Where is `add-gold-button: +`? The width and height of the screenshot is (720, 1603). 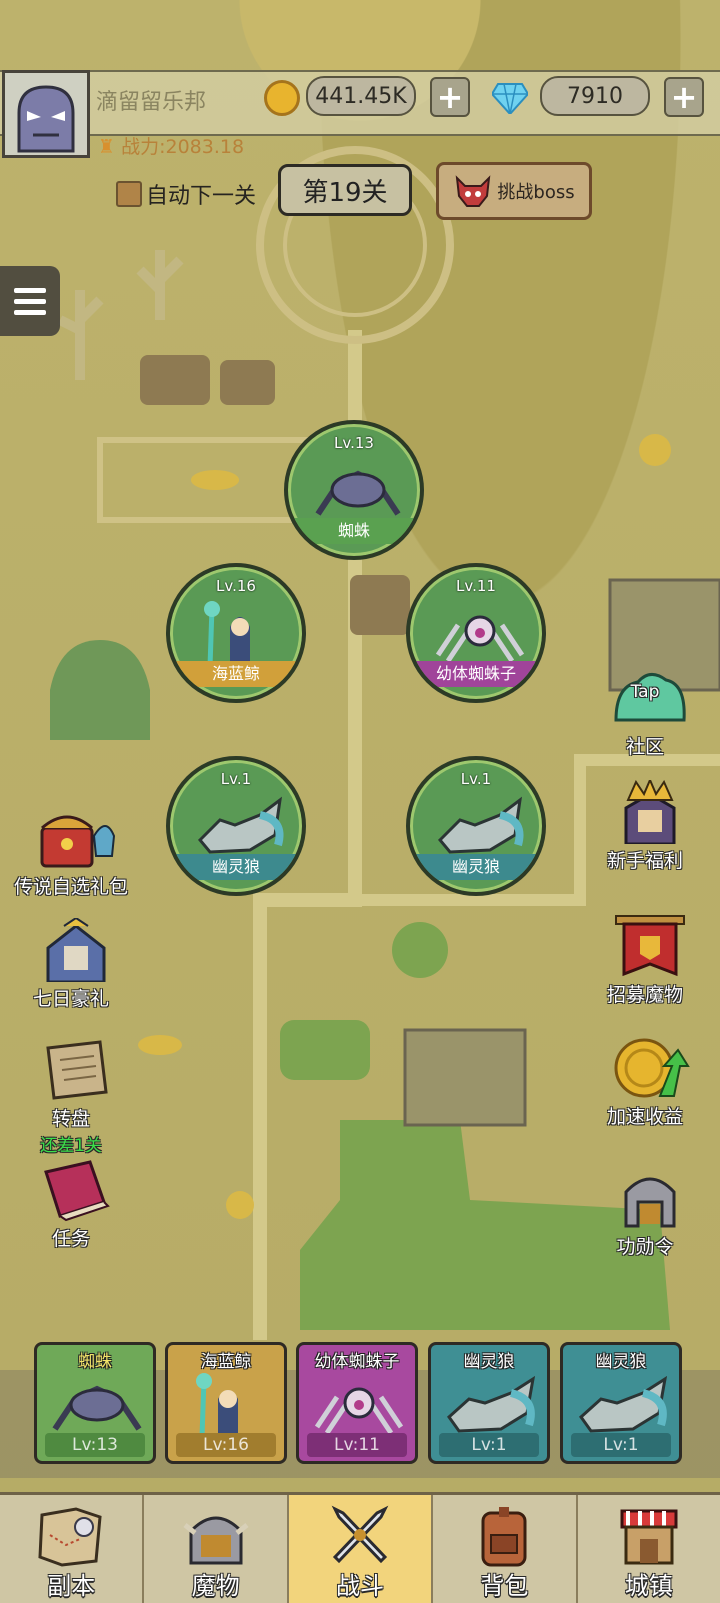 add-gold-button: + is located at coordinates (450, 97).